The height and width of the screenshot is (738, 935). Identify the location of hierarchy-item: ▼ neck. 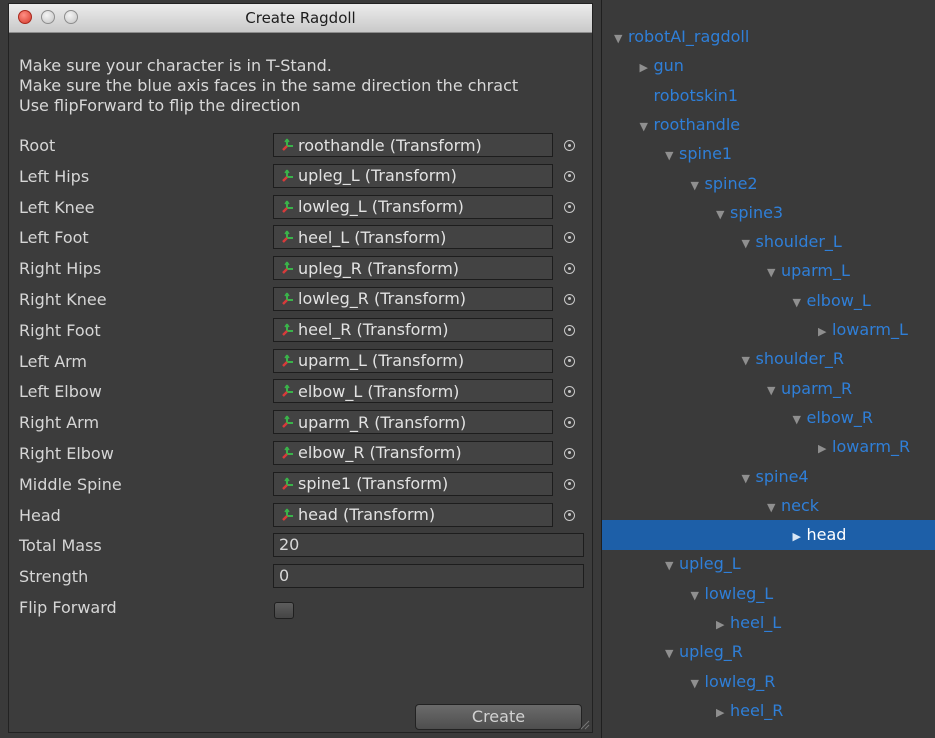
(768, 506).